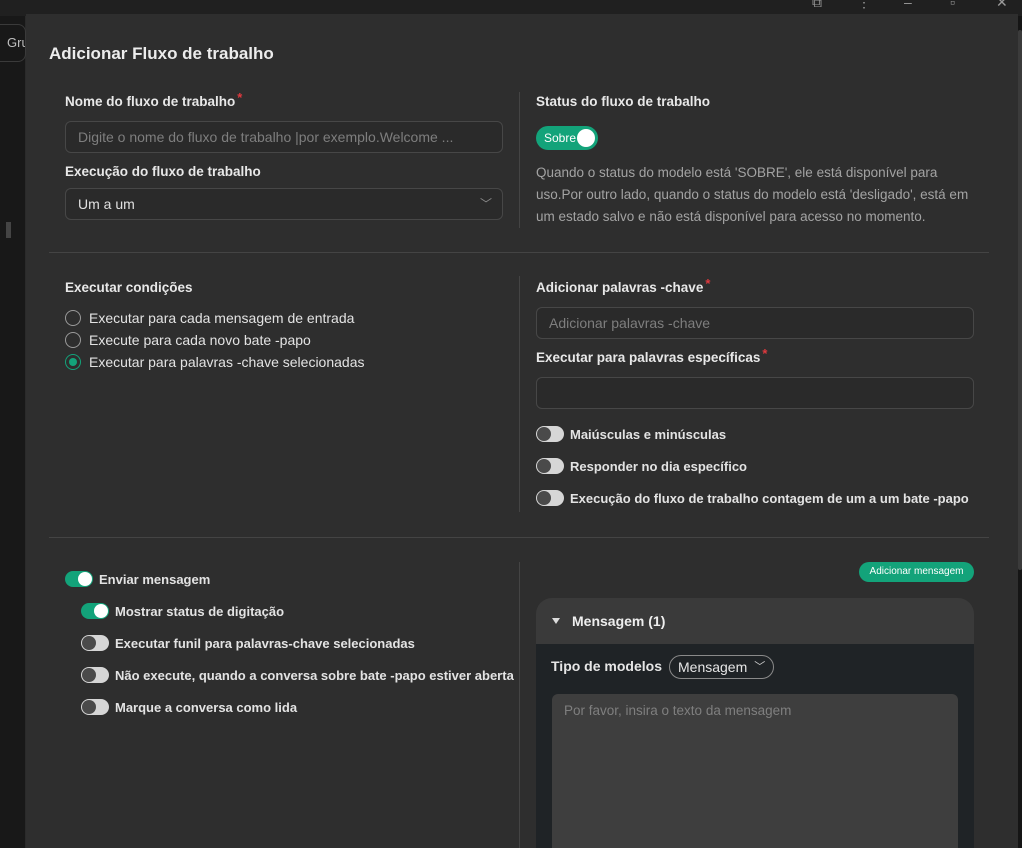  I want to click on specific-words-label: Executar para palavras específicas *, so click(652, 355).